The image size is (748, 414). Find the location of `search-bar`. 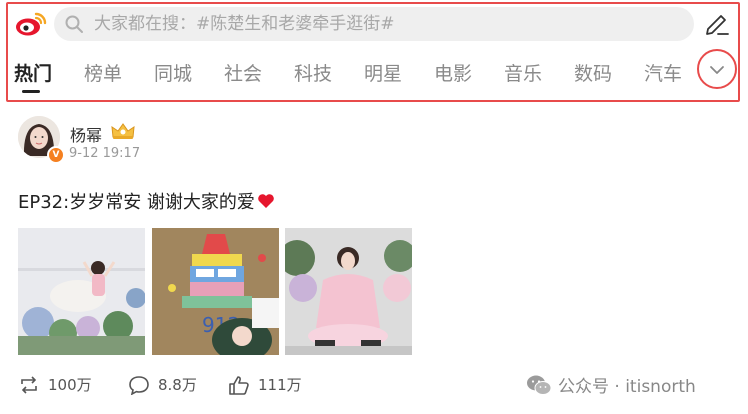

search-bar is located at coordinates (374, 24).